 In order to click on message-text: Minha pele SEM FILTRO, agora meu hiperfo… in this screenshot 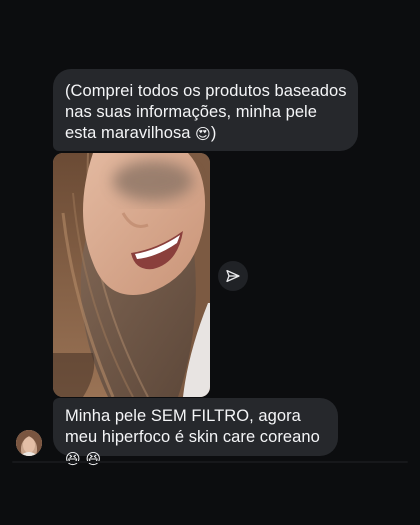, I will do `click(192, 426)`.